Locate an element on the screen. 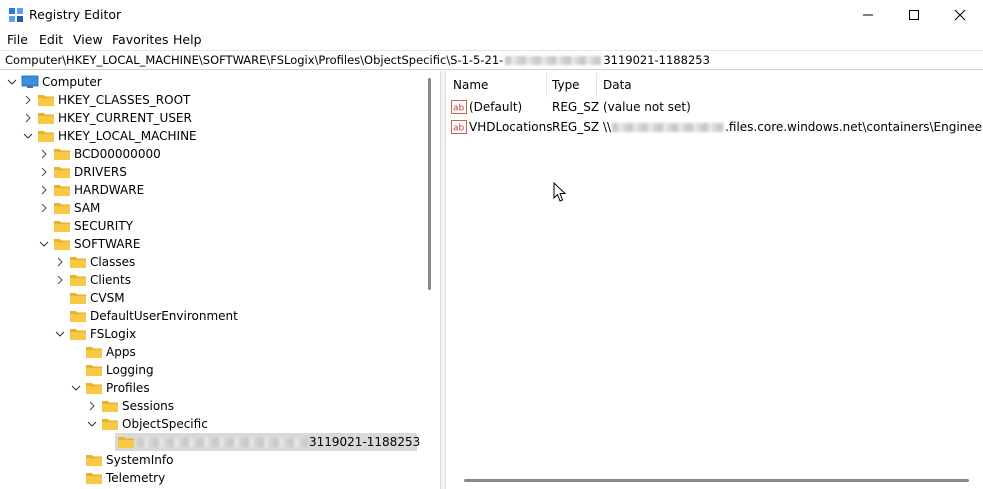  tree-item: FSLogix is located at coordinates (212, 334).